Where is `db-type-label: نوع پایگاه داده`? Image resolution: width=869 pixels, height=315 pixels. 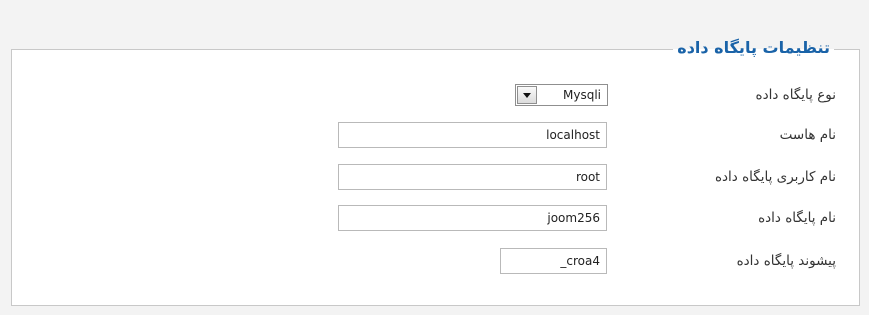 db-type-label: نوع پایگاه داده is located at coordinates (796, 95).